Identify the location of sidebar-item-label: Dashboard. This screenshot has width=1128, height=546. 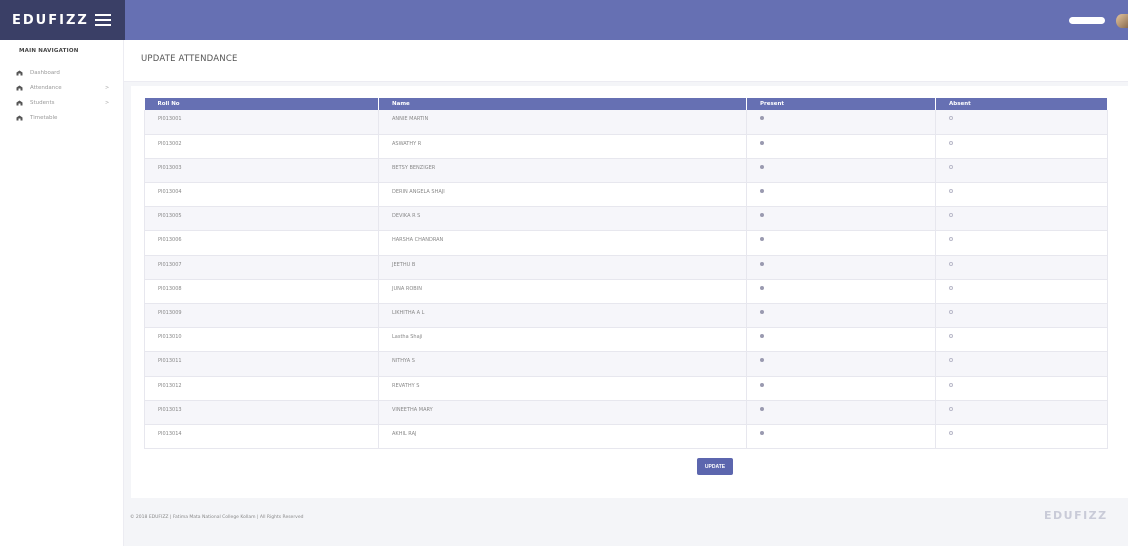
(45, 73).